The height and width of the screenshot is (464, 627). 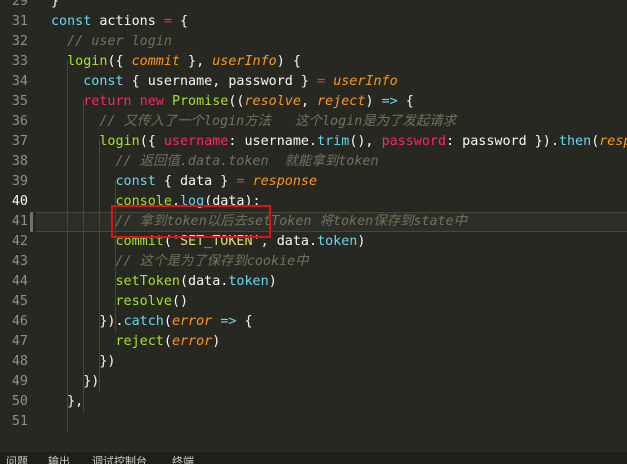 I want to click on line-number: 40, so click(x=19, y=201).